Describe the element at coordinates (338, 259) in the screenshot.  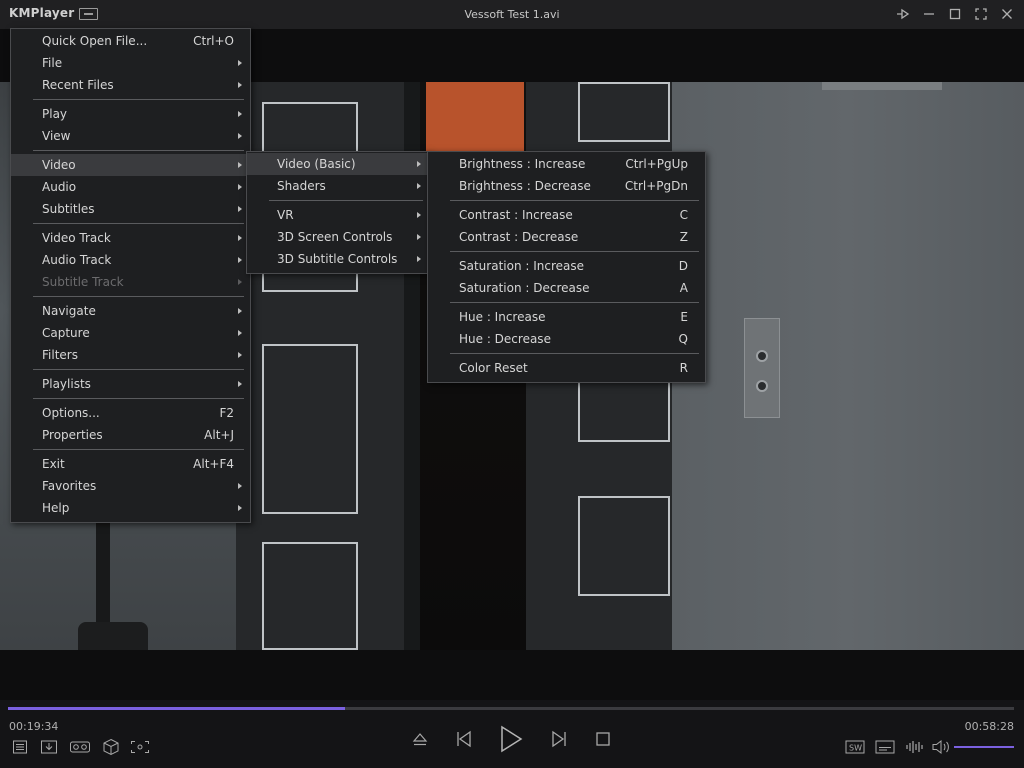
I see `menu-item-3d-subtitle-controls: 3D Subtitle Controls` at that location.